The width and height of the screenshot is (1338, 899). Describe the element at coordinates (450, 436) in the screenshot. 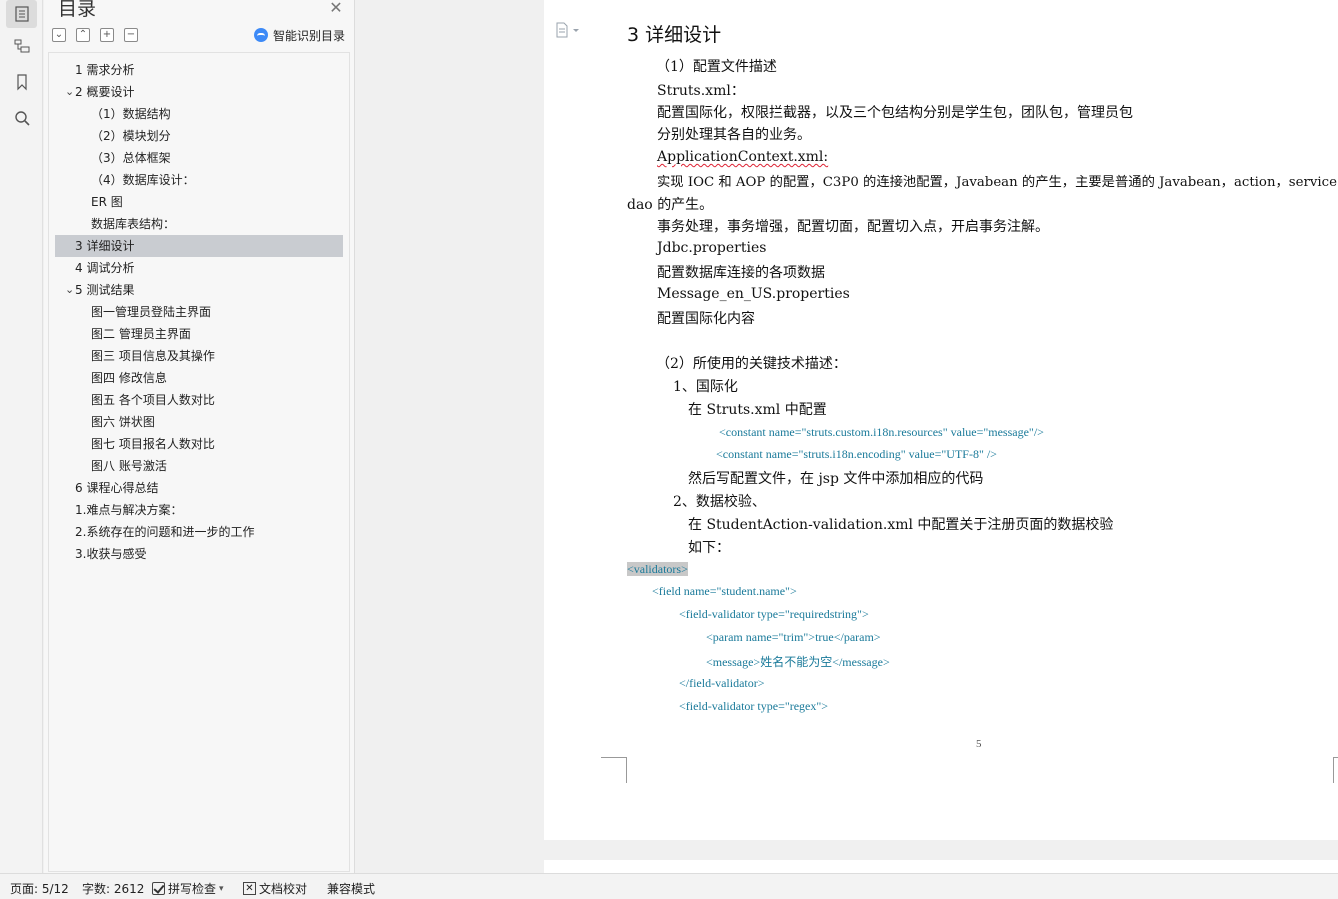

I see `workspace-background` at that location.